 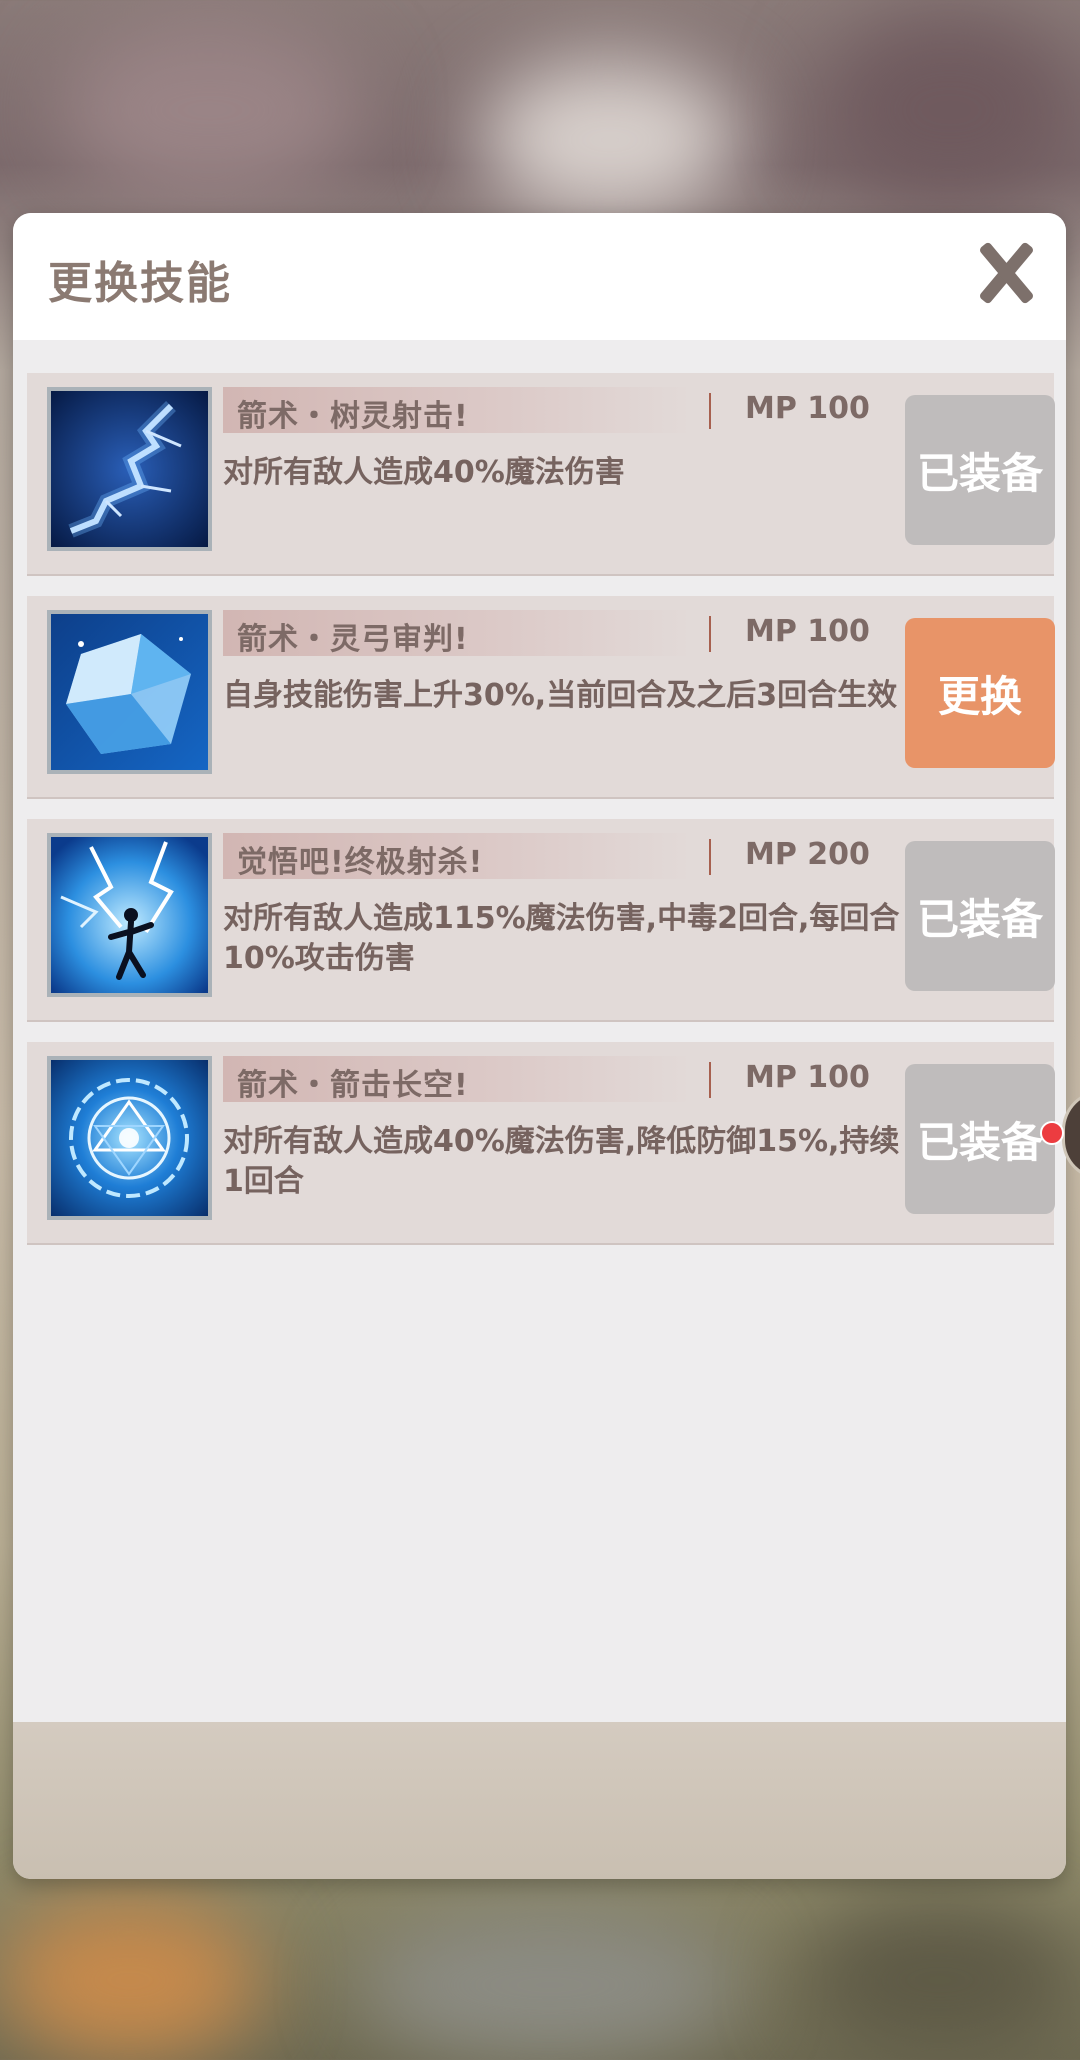 I want to click on dialog-title: 更换技能, so click(x=140, y=283).